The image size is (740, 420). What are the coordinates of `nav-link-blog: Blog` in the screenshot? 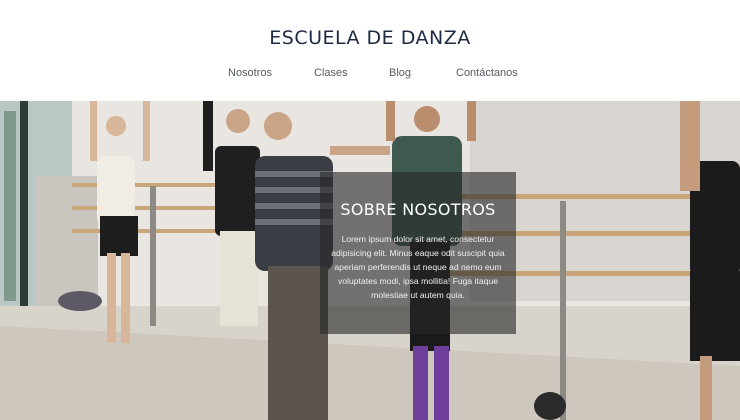 It's located at (400, 73).